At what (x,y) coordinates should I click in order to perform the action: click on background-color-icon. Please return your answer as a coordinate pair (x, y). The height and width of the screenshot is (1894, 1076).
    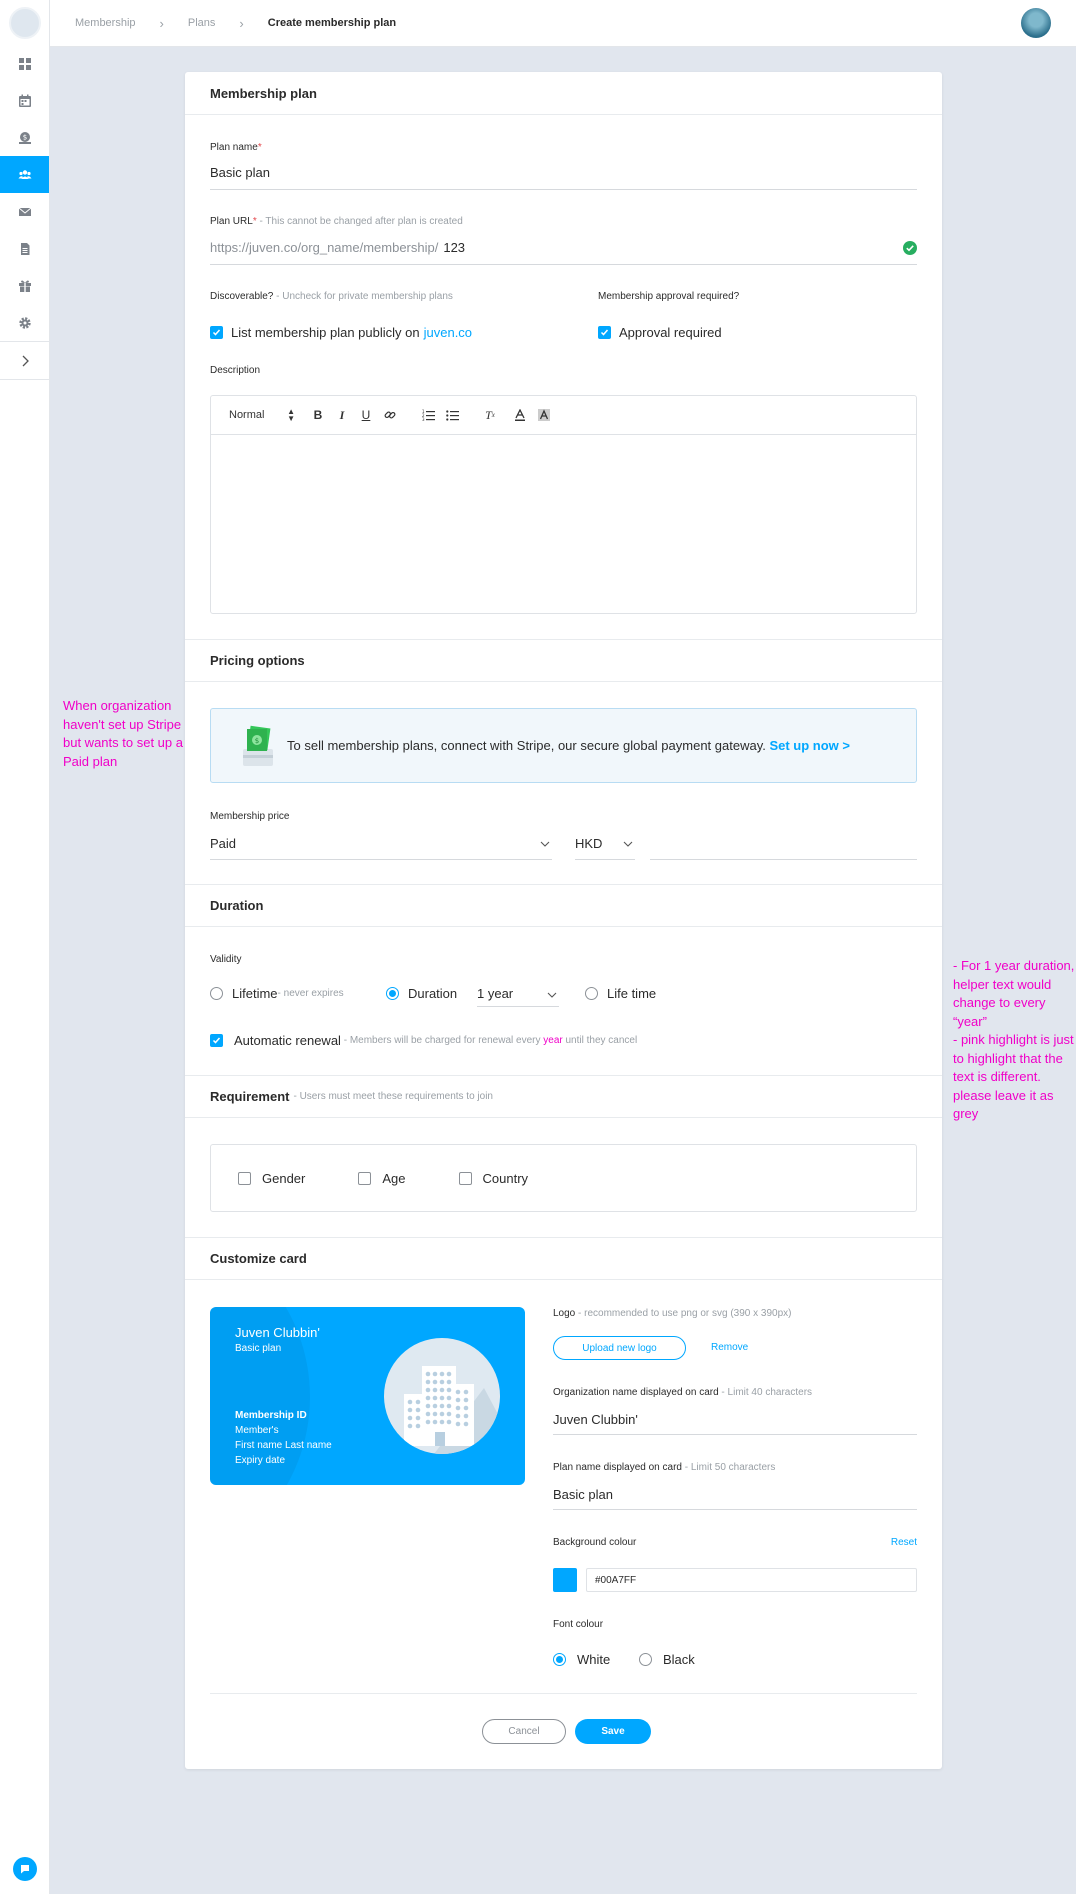
    Looking at the image, I should click on (544, 415).